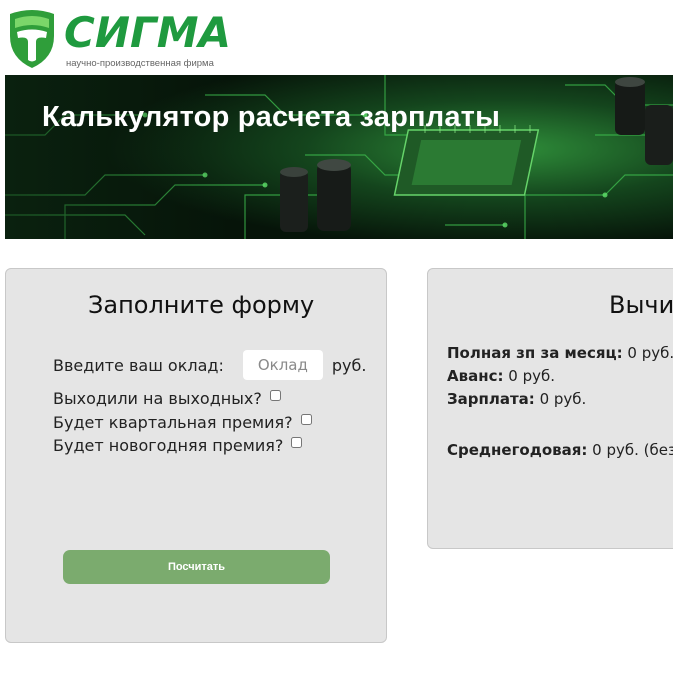  Describe the element at coordinates (275, 395) in the screenshot. I see `weekend-checkbox` at that location.